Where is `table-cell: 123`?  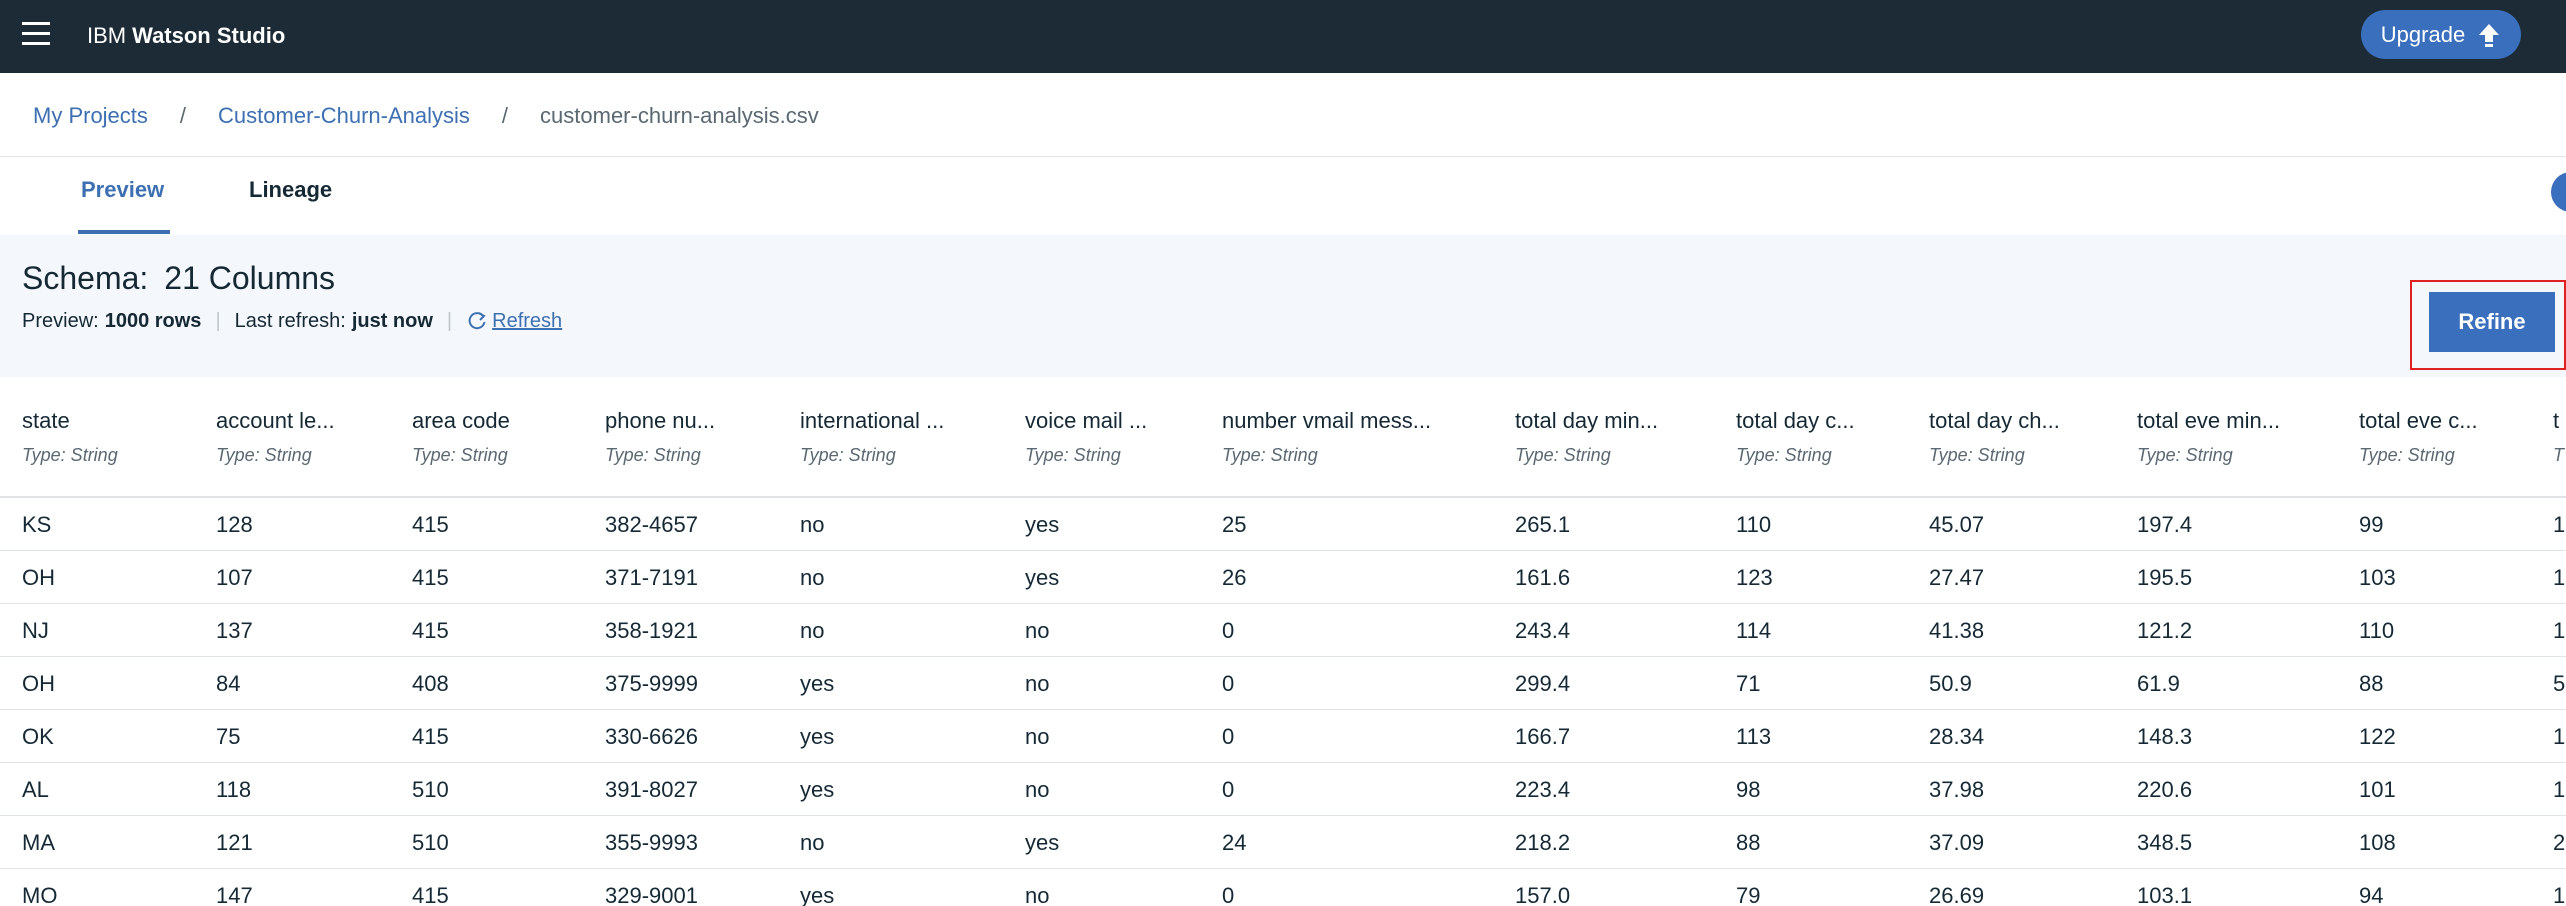 table-cell: 123 is located at coordinates (1754, 577).